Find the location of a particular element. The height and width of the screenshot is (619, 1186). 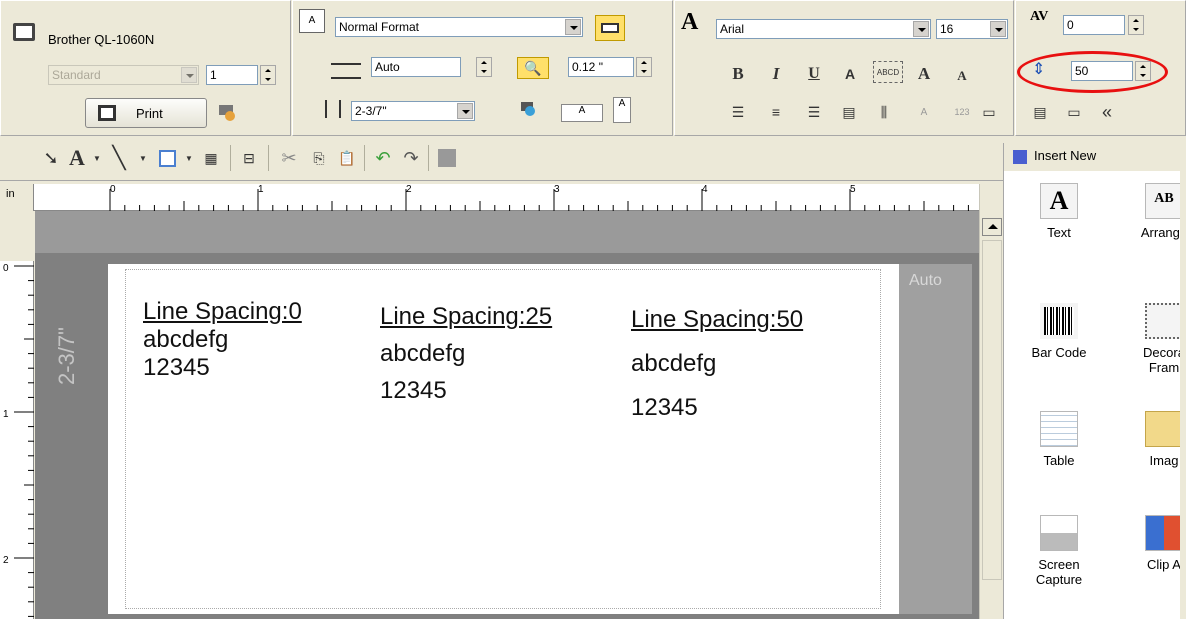

scroll-up-button is located at coordinates (992, 227).